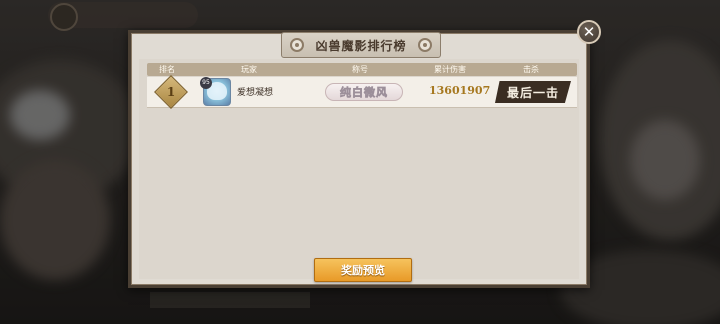 This screenshot has width=720, height=324. Describe the element at coordinates (206, 83) in the screenshot. I see `avatar-level: 95` at that location.